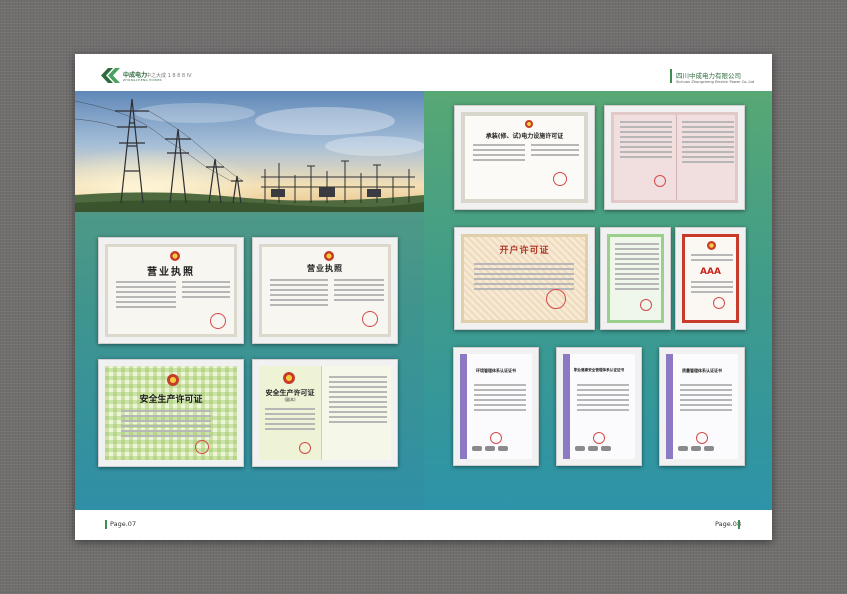 This screenshot has height=594, width=847. Describe the element at coordinates (524, 278) in the screenshot. I see `account-opening-license: 开户许可证` at that location.